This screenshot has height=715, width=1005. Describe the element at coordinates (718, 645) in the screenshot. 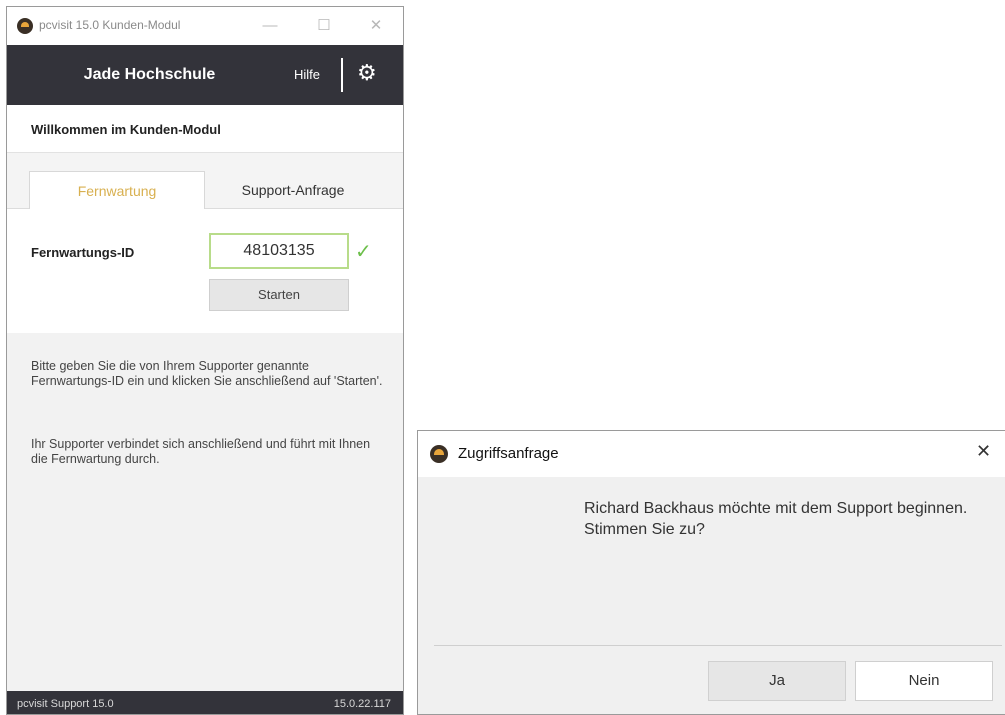

I see `dialog-divider` at that location.